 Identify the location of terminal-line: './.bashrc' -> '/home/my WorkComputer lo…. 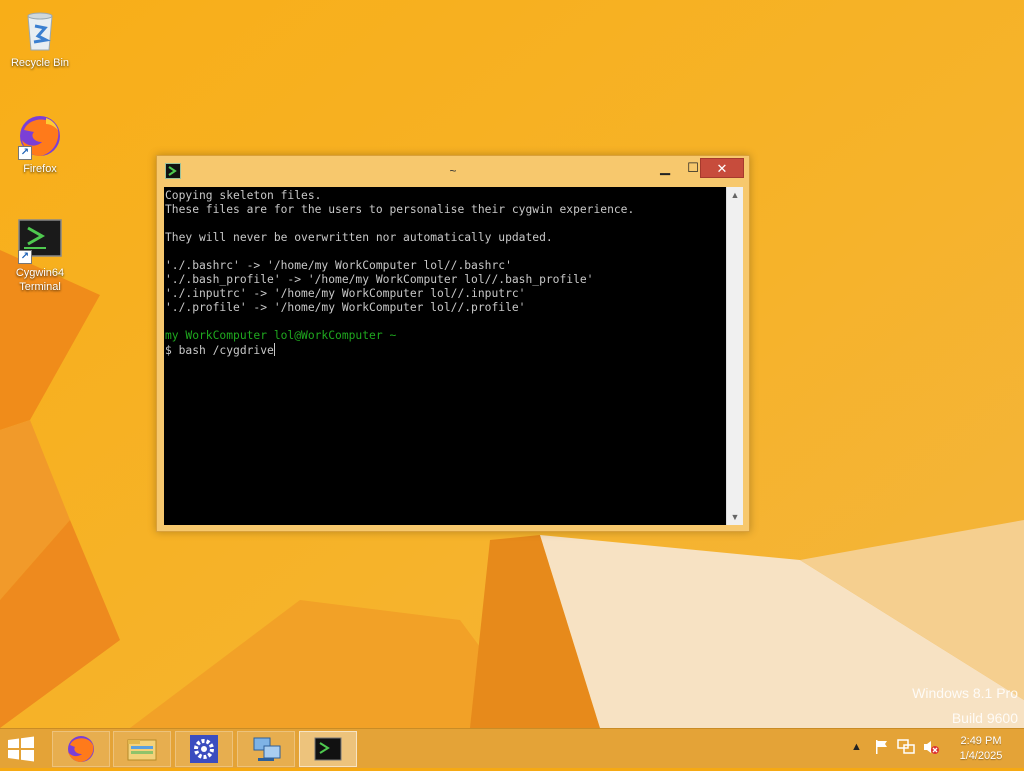
(338, 265).